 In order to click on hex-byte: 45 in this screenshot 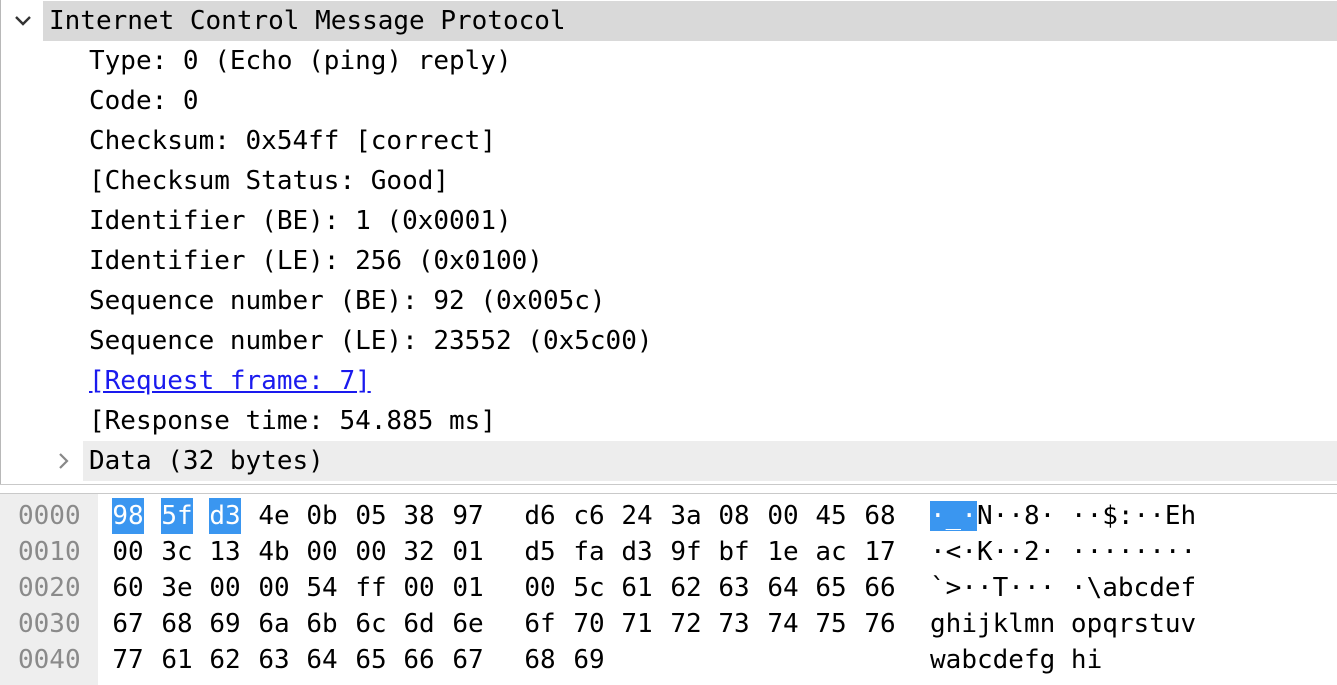, I will do `click(831, 516)`.